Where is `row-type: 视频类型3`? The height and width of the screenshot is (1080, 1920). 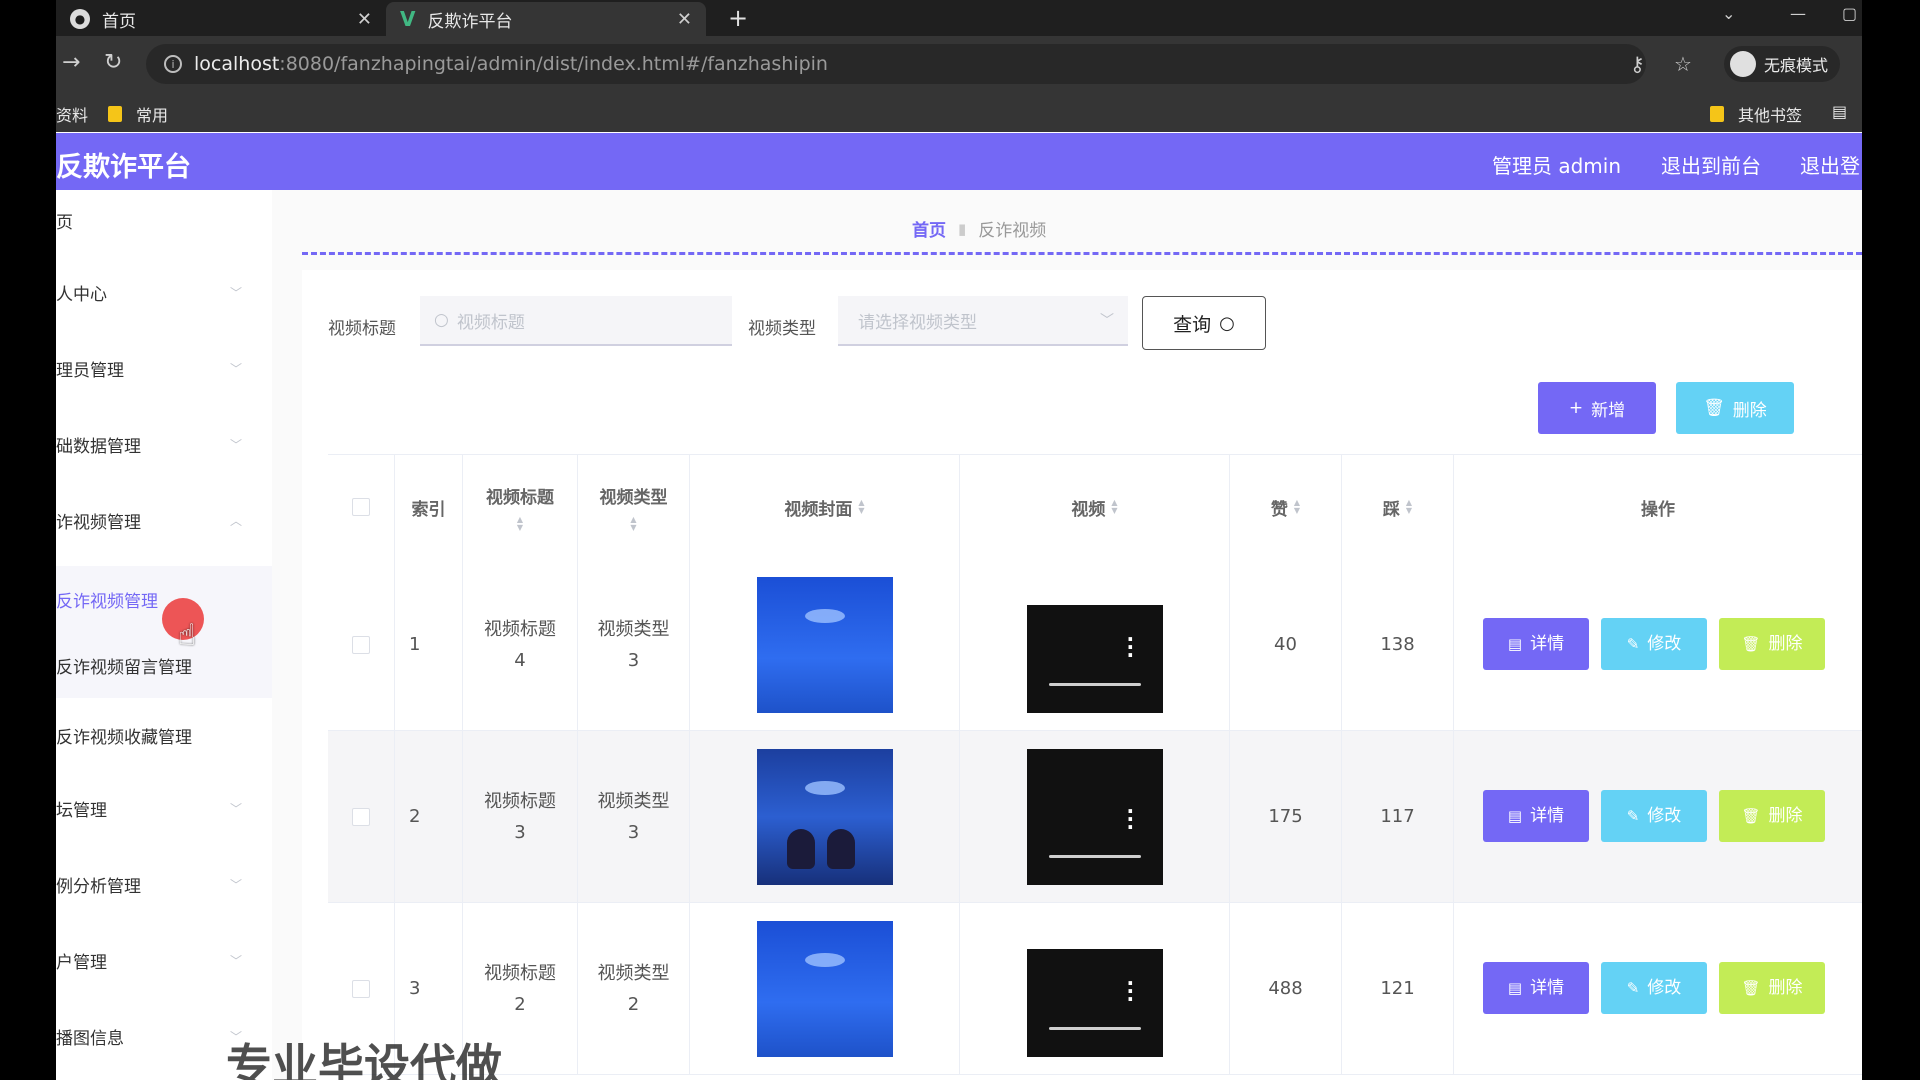
row-type: 视频类型3 is located at coordinates (634, 816).